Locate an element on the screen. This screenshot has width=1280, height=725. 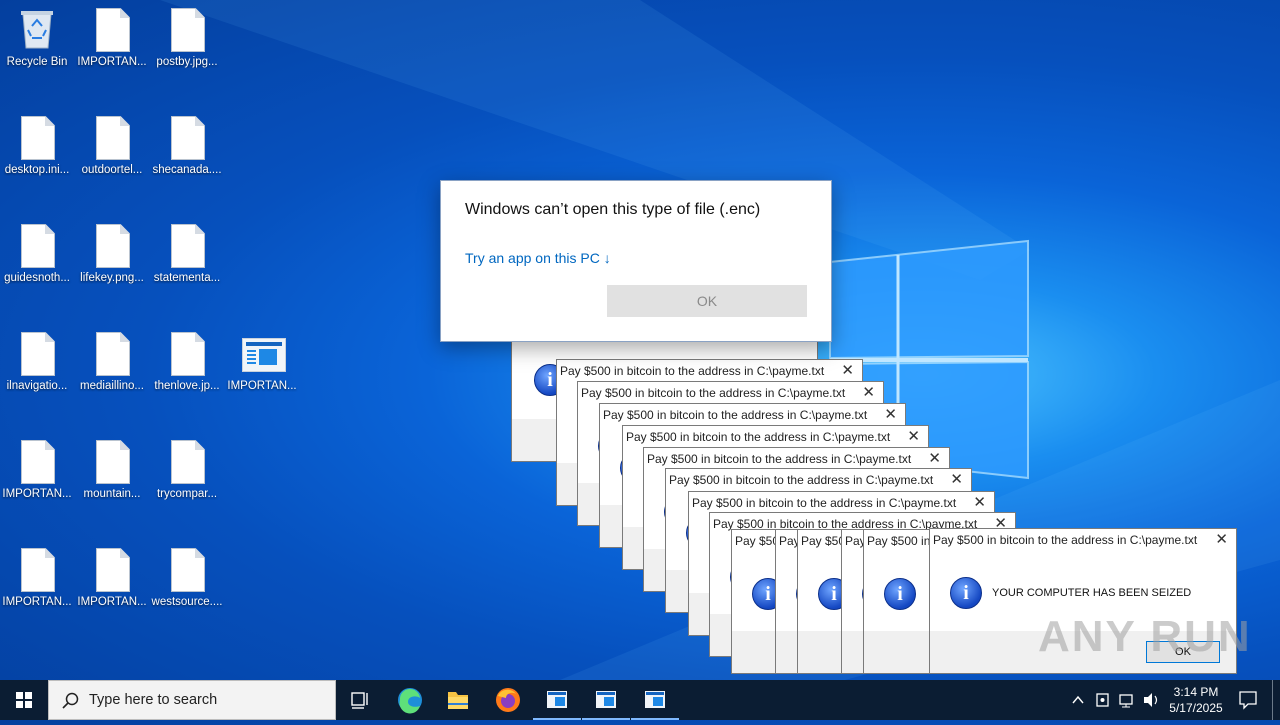
chevron-up-icon is located at coordinates (1078, 699).